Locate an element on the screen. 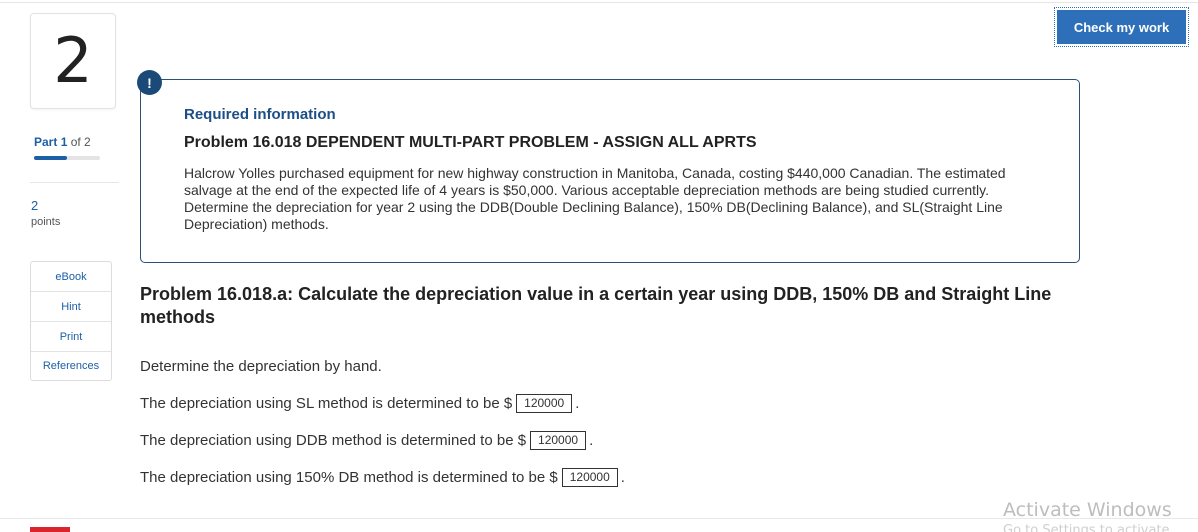 This screenshot has height=532, width=1198. rail-divider is located at coordinates (74, 182).